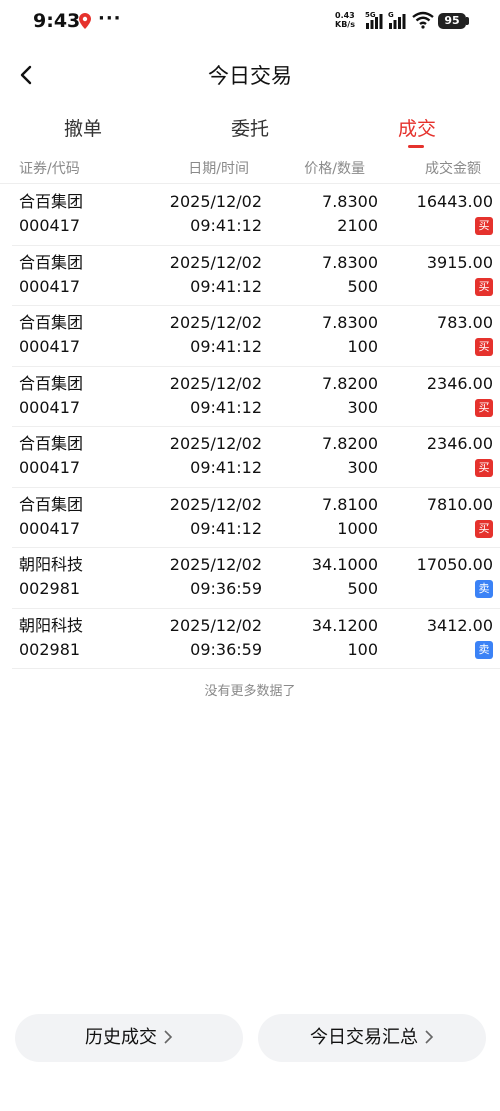 The height and width of the screenshot is (1111, 500). I want to click on tab-deals: 成交, so click(417, 127).